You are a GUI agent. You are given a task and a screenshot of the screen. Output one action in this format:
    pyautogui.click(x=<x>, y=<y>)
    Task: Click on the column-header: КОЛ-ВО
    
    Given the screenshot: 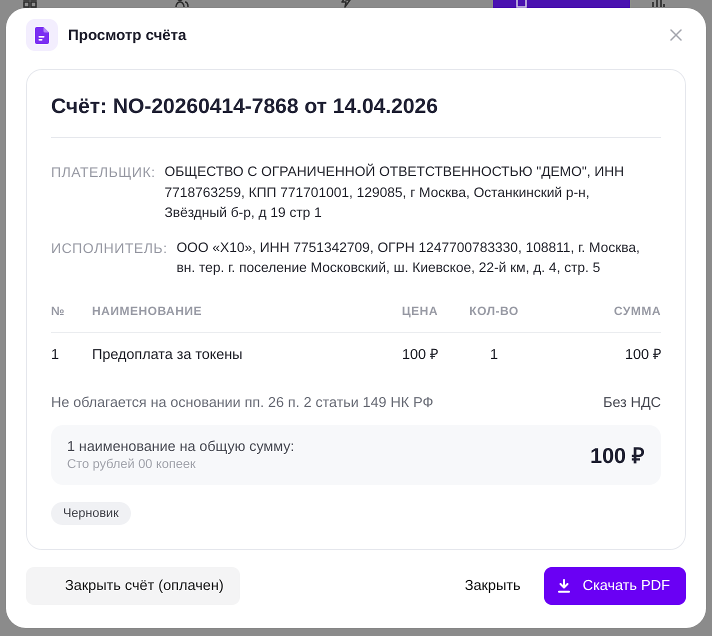 What is the action you would take?
    pyautogui.click(x=494, y=311)
    